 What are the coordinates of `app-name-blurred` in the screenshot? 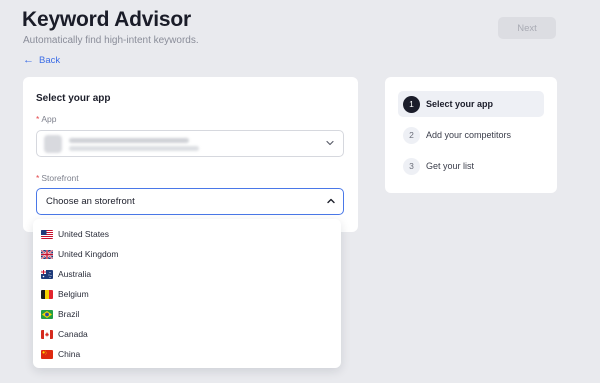 It's located at (129, 140).